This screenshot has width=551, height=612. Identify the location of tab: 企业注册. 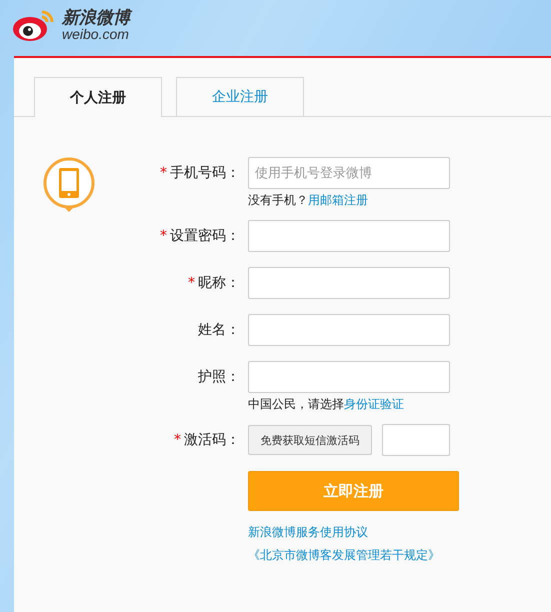
(240, 96).